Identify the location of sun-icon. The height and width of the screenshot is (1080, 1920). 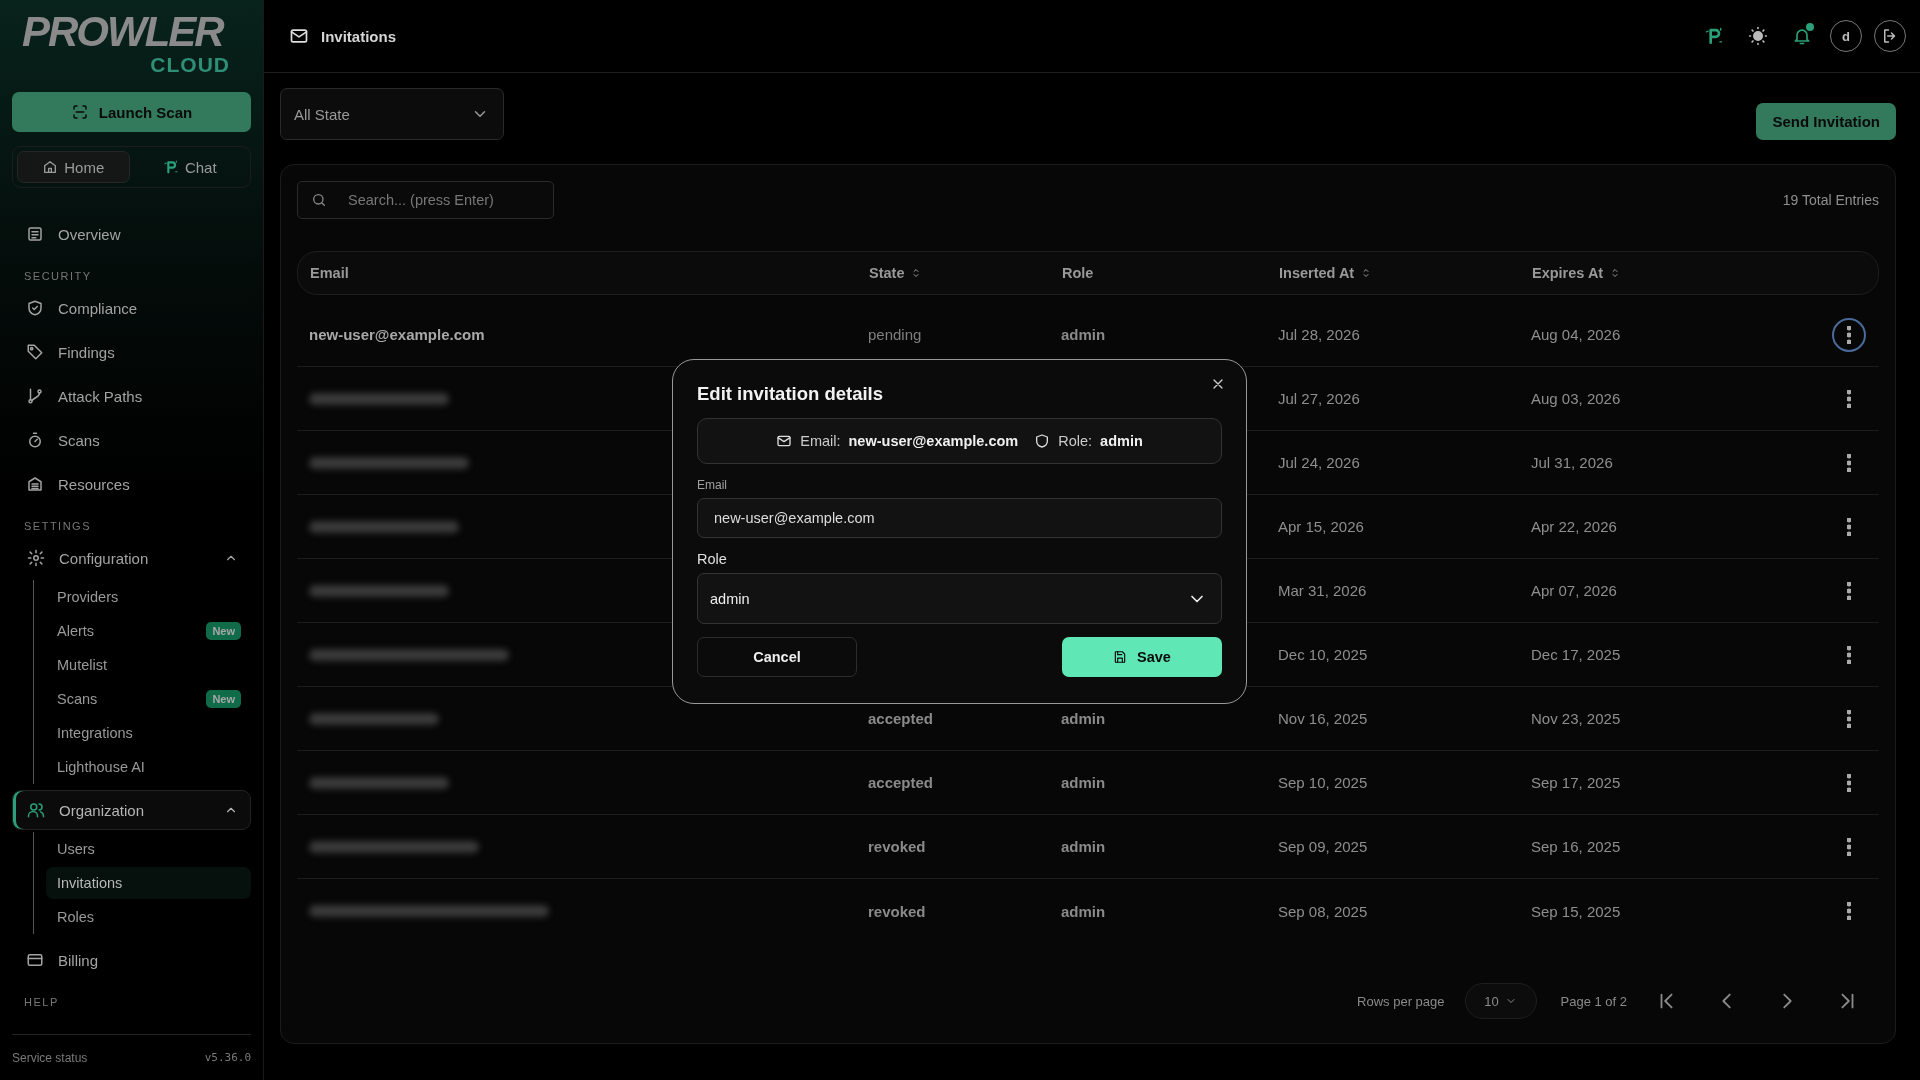
(1758, 36).